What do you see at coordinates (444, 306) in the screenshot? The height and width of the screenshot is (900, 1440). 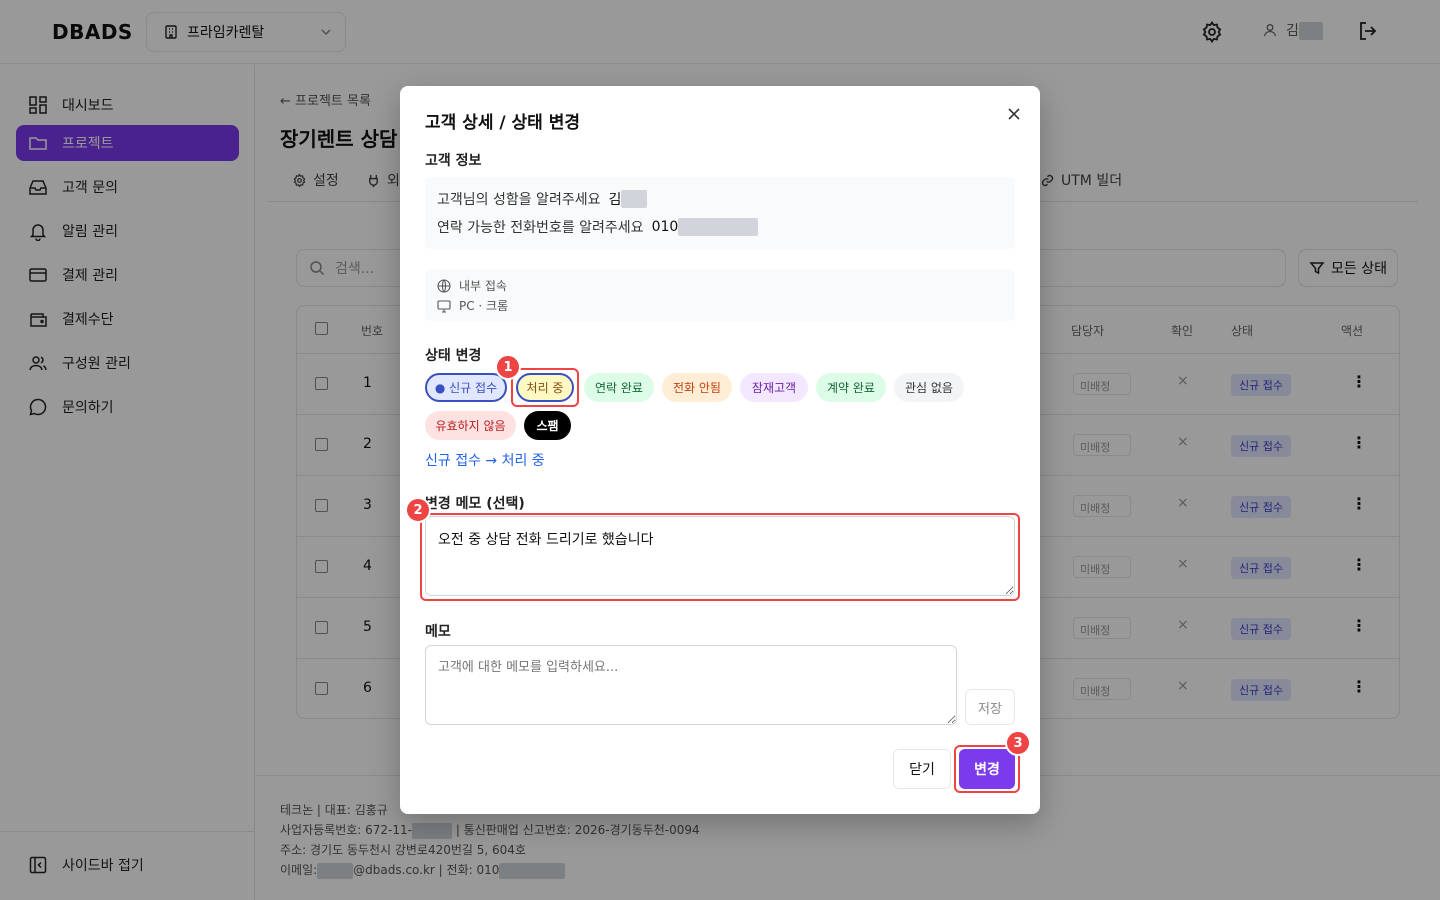 I see `monitor-icon` at bounding box center [444, 306].